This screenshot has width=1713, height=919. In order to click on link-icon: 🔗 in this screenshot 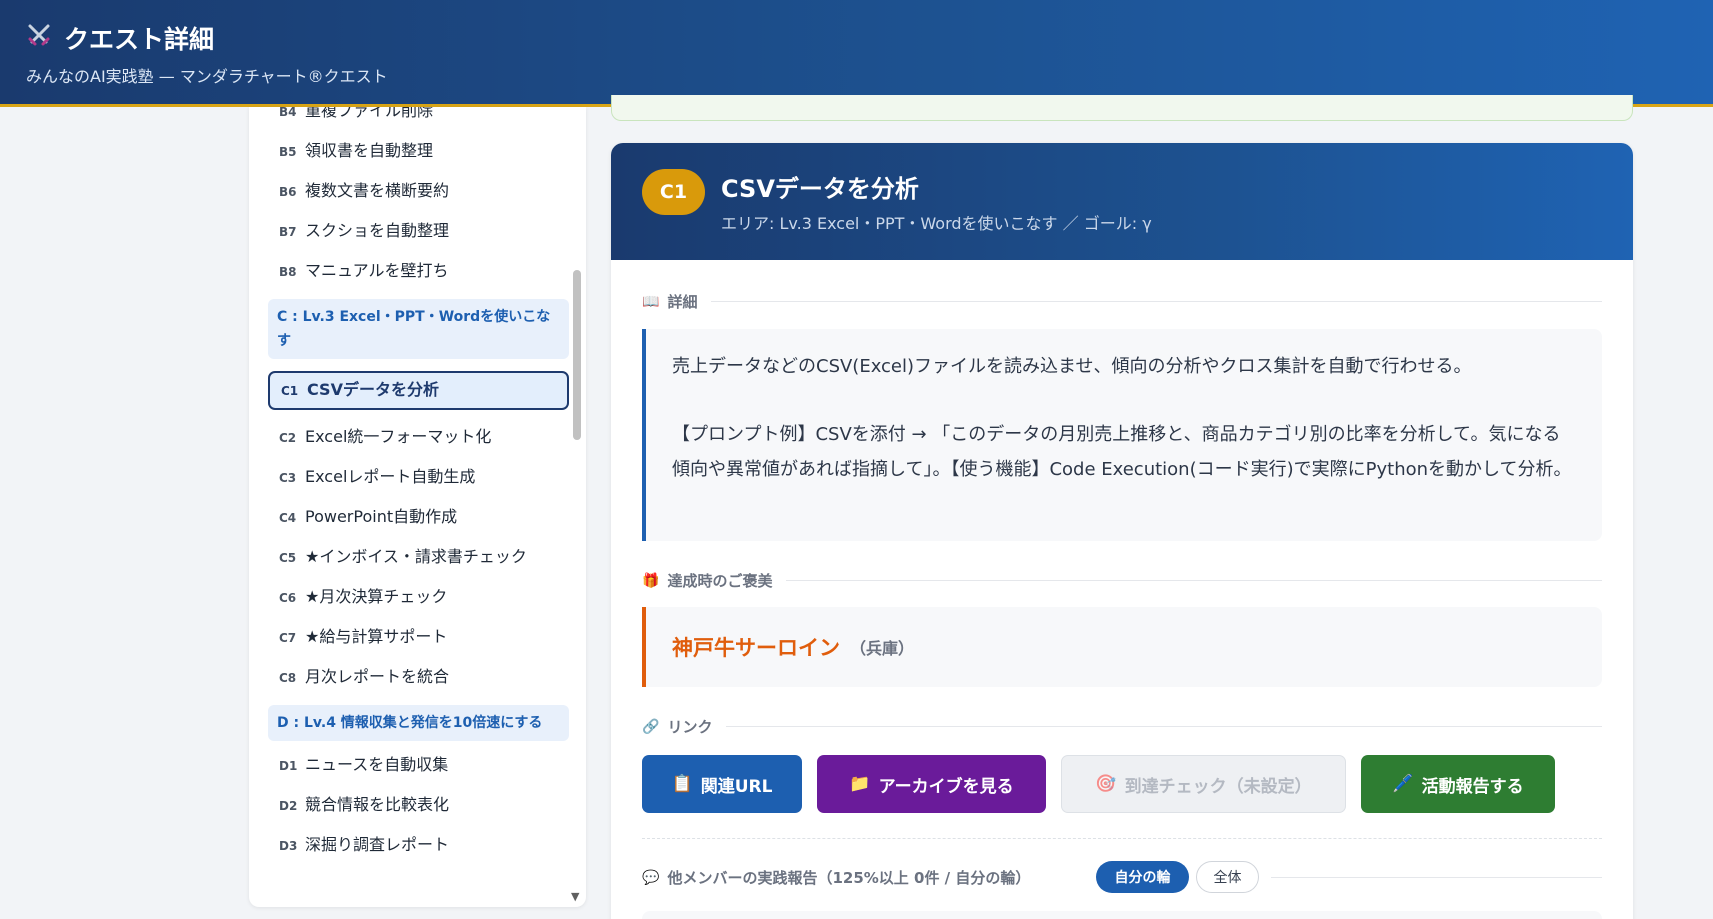, I will do `click(651, 726)`.